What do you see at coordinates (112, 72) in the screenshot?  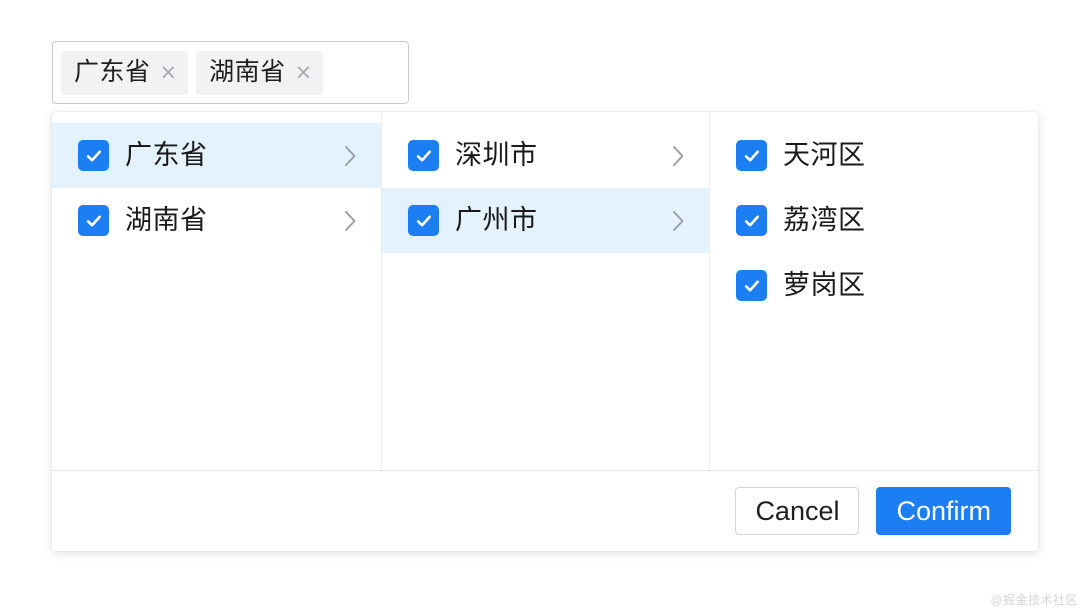 I see `tag-chip-label: 广东省` at bounding box center [112, 72].